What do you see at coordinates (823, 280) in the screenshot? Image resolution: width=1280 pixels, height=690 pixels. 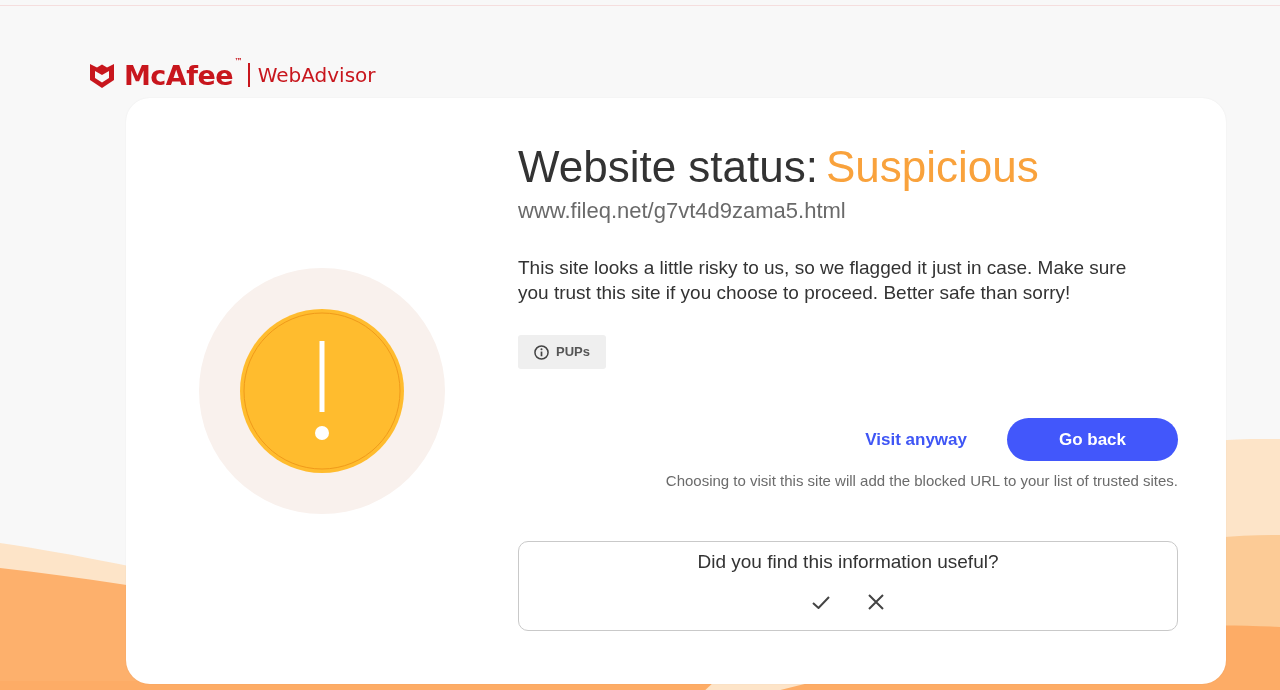 I see `risk-description: This site looks a little risky to us, so we flagged it just in case. Make sure you trust this site if you choose to proceed. Better safe than sorry!` at bounding box center [823, 280].